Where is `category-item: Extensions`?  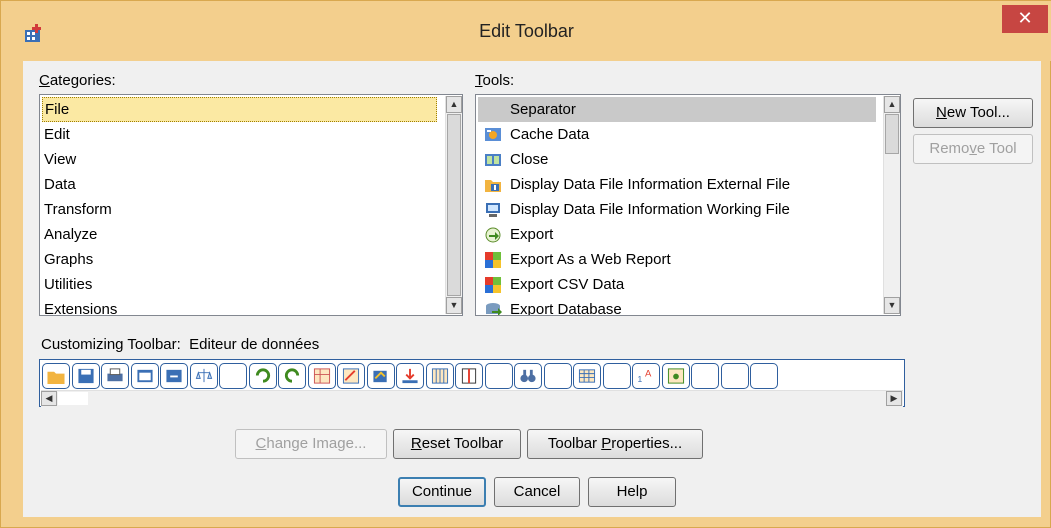
category-item: Extensions is located at coordinates (240, 306).